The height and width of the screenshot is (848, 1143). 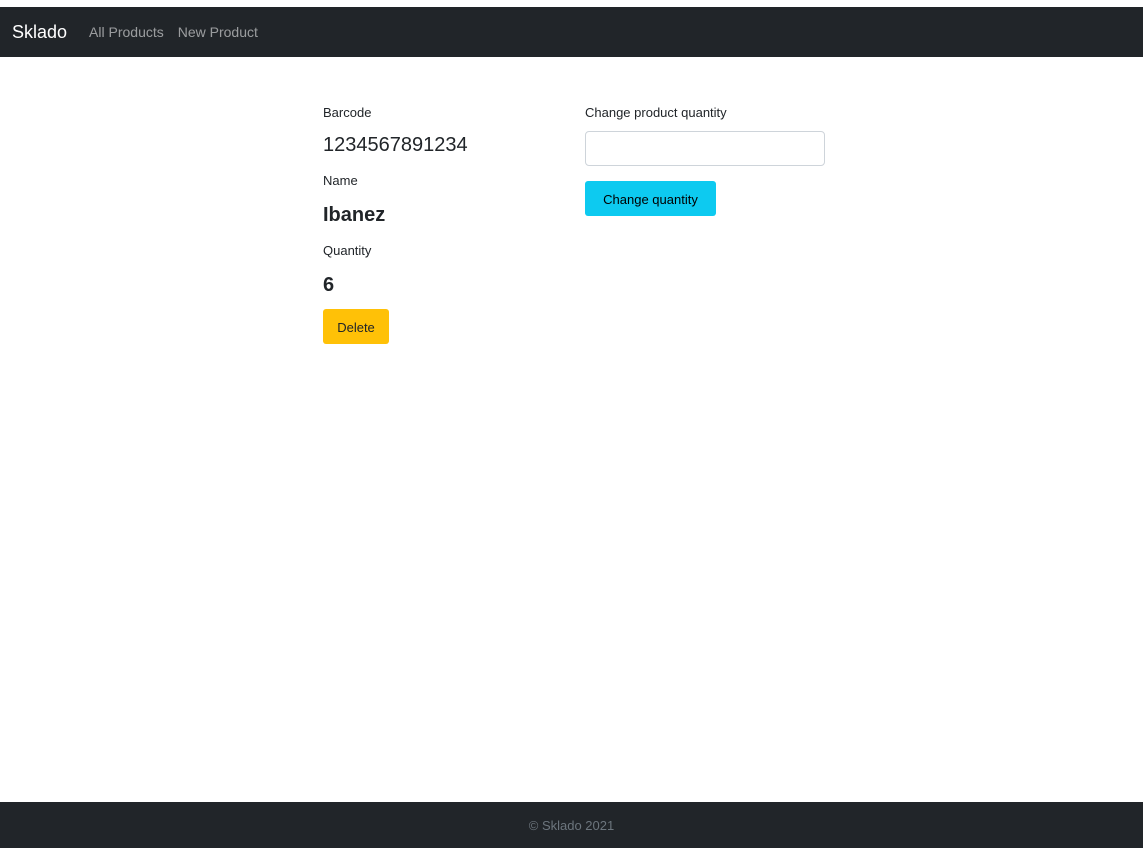 I want to click on brand-link: Sklado, so click(x=39, y=32).